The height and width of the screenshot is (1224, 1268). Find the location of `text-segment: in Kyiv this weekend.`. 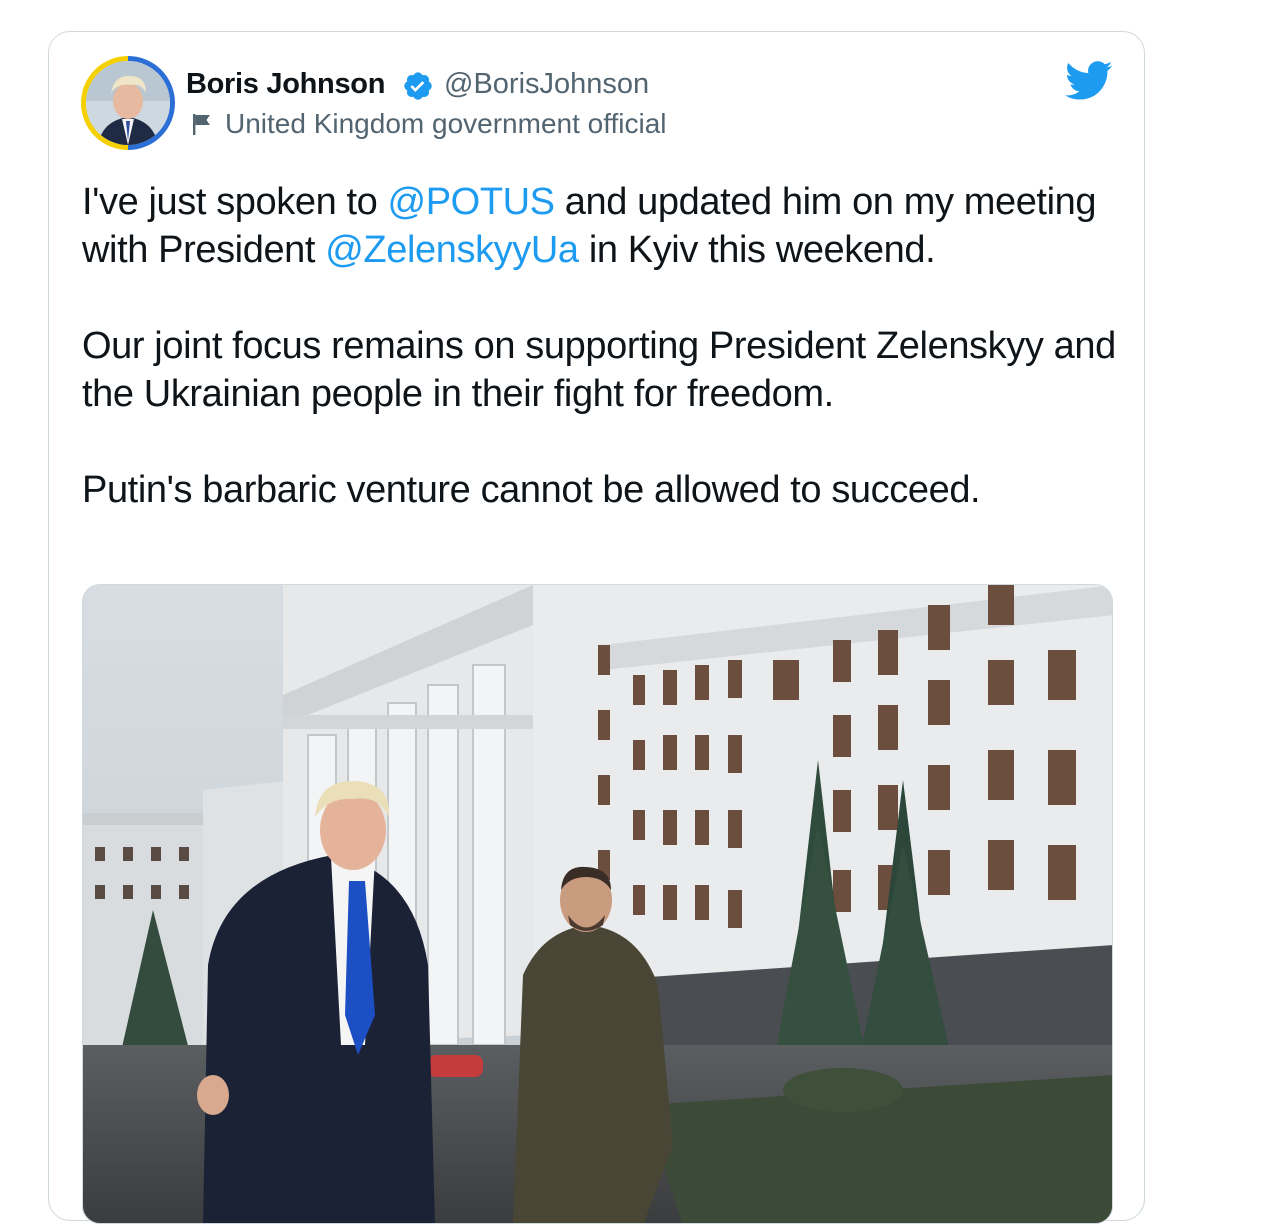

text-segment: in Kyiv this weekend. is located at coordinates (757, 250).